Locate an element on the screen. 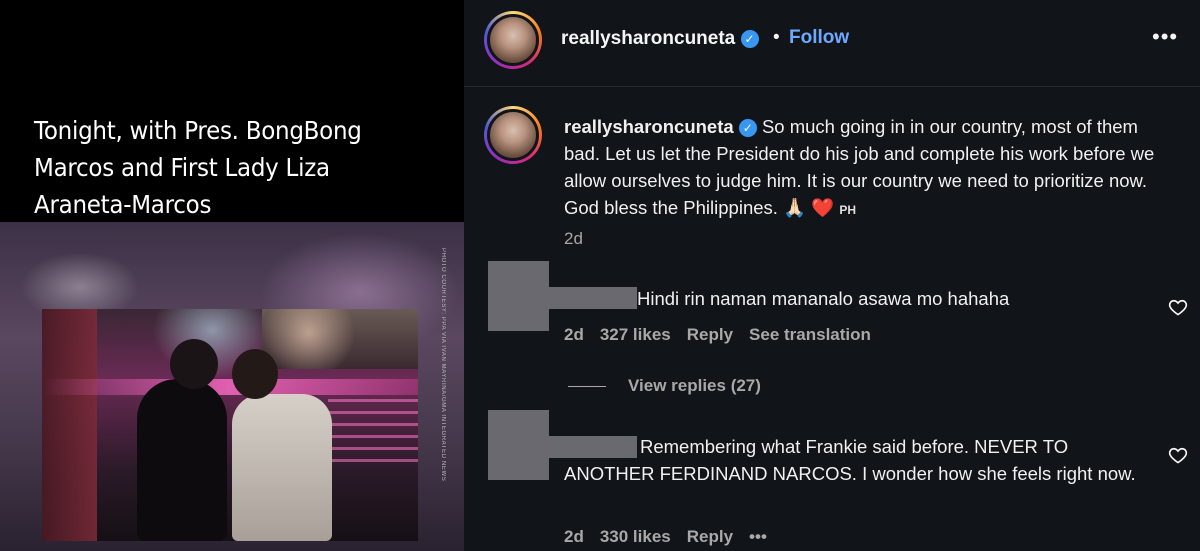 Image resolution: width=1200 pixels, height=551 pixels. follow-button: Follow is located at coordinates (819, 38).